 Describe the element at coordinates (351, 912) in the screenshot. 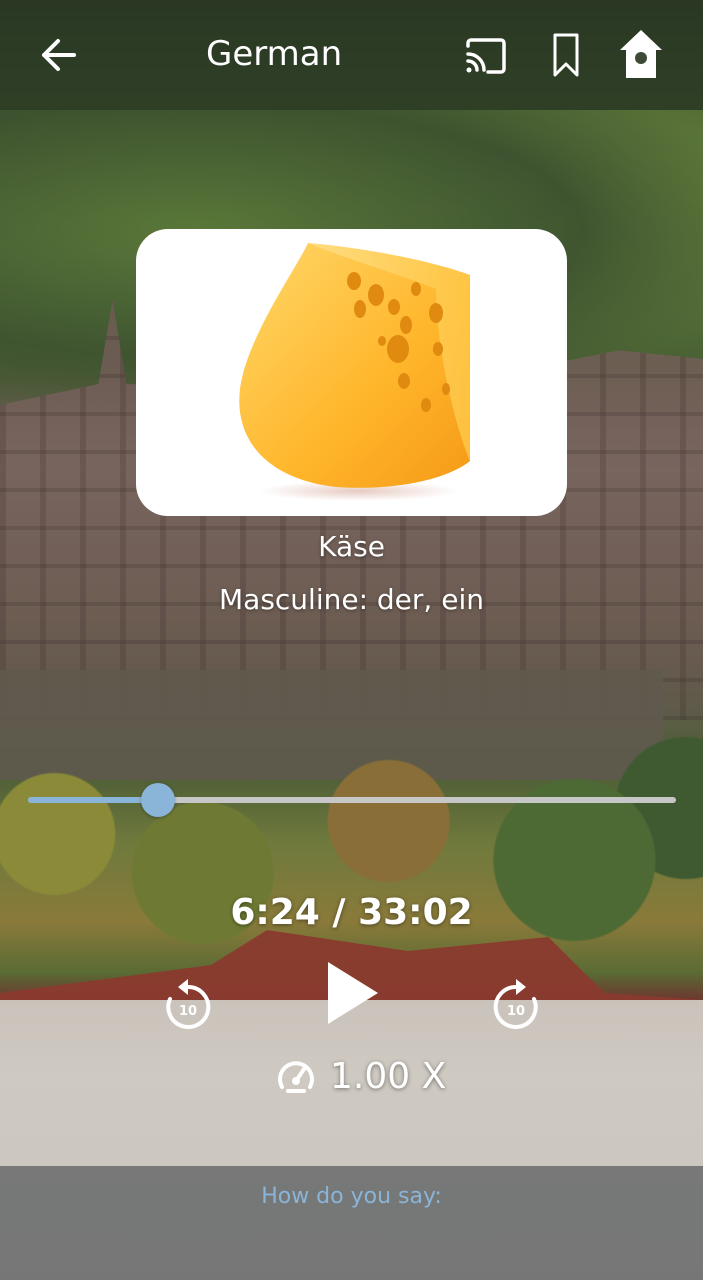

I see `time-display: 6:24 / 33:02` at that location.